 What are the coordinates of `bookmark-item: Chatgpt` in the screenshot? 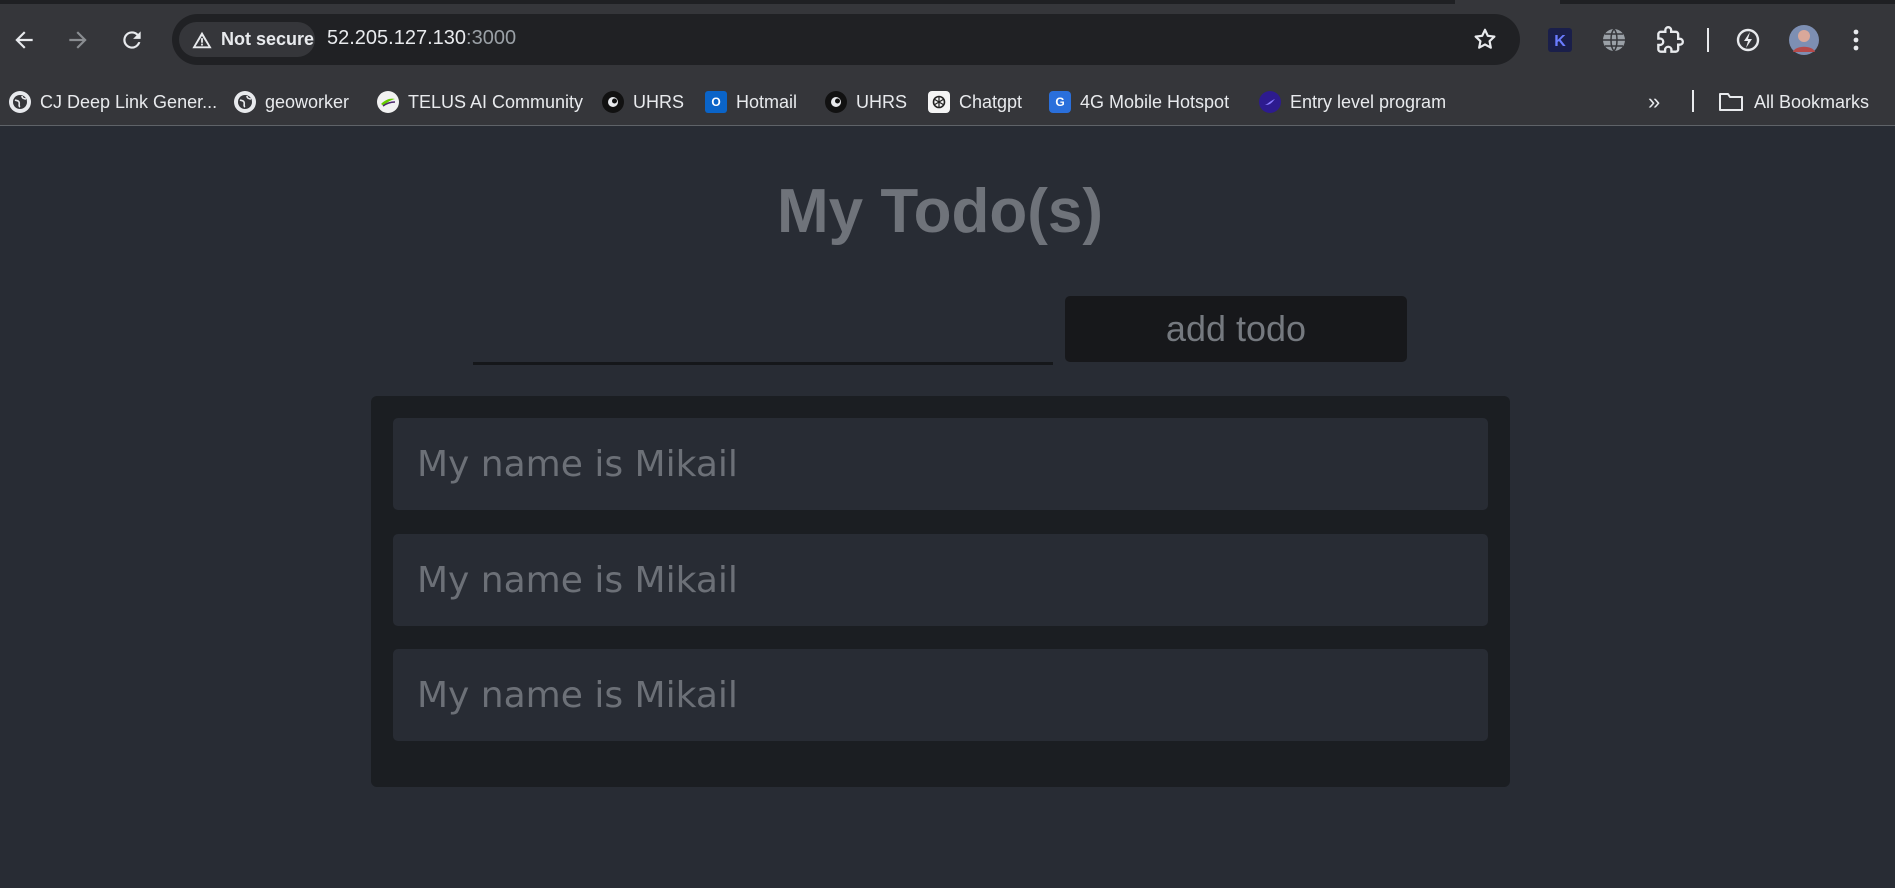 It's located at (975, 102).